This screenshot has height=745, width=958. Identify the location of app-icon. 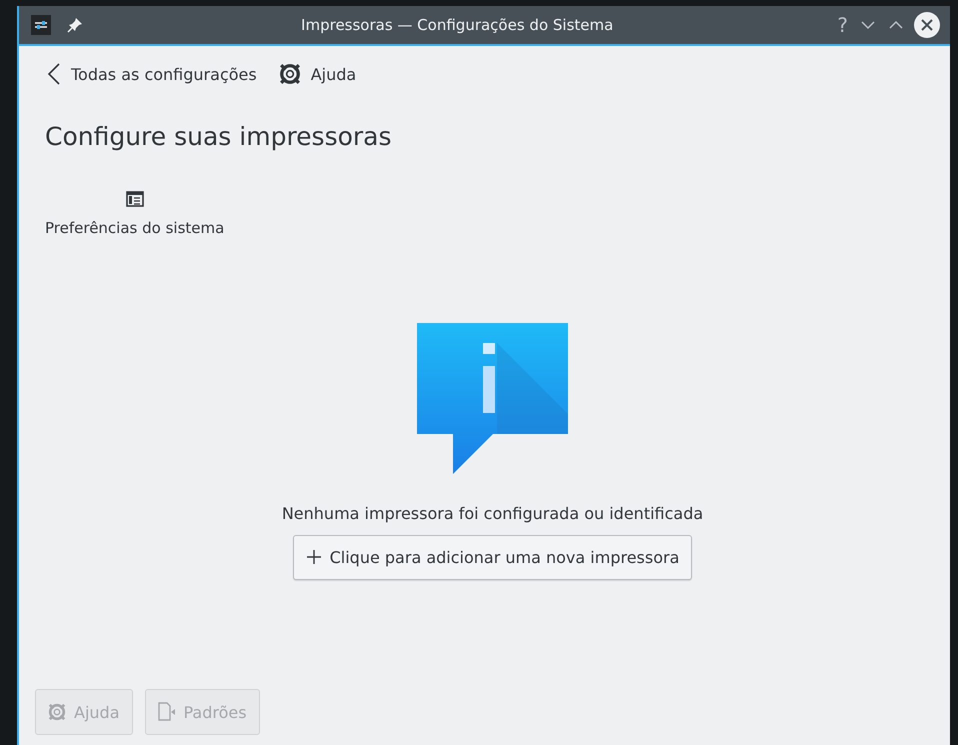
(41, 25).